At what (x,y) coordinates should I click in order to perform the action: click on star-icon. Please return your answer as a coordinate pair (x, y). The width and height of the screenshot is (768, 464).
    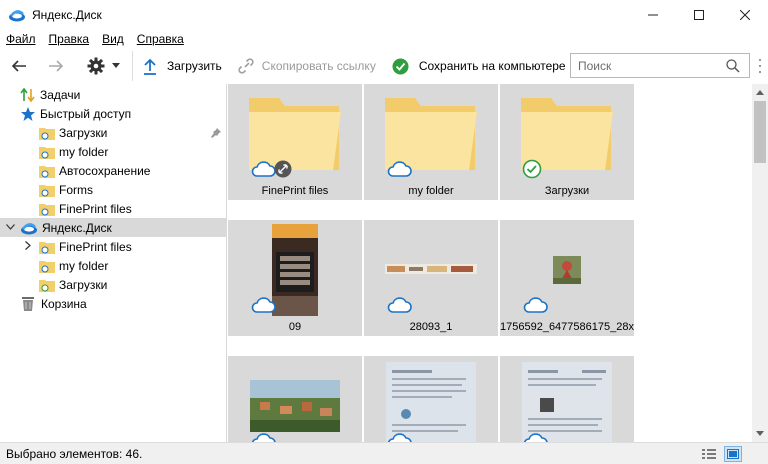
    Looking at the image, I should click on (28, 113).